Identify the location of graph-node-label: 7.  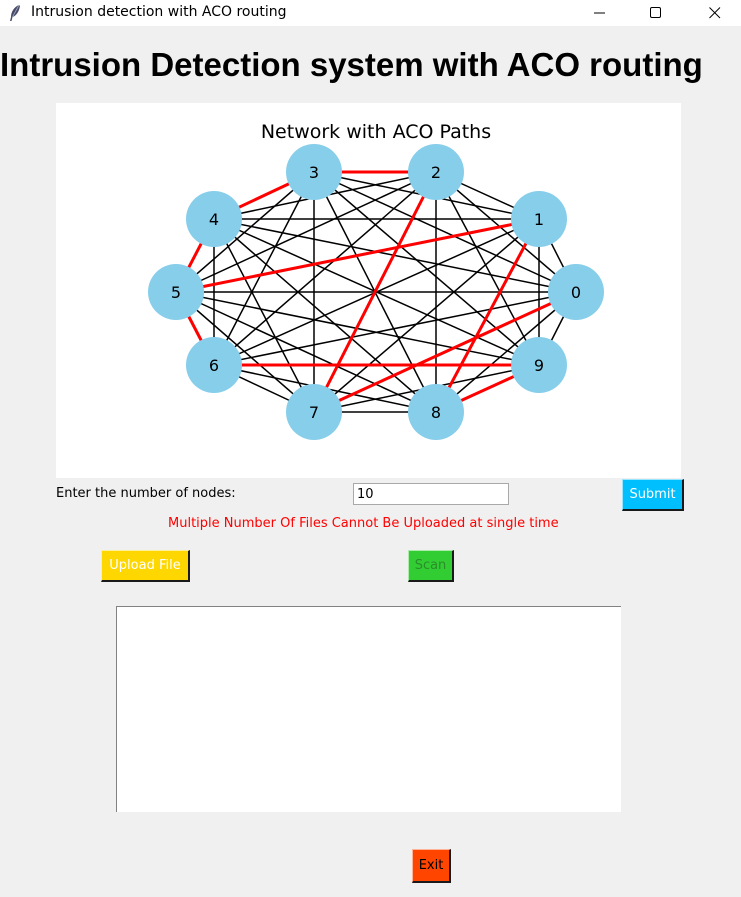
(314, 412).